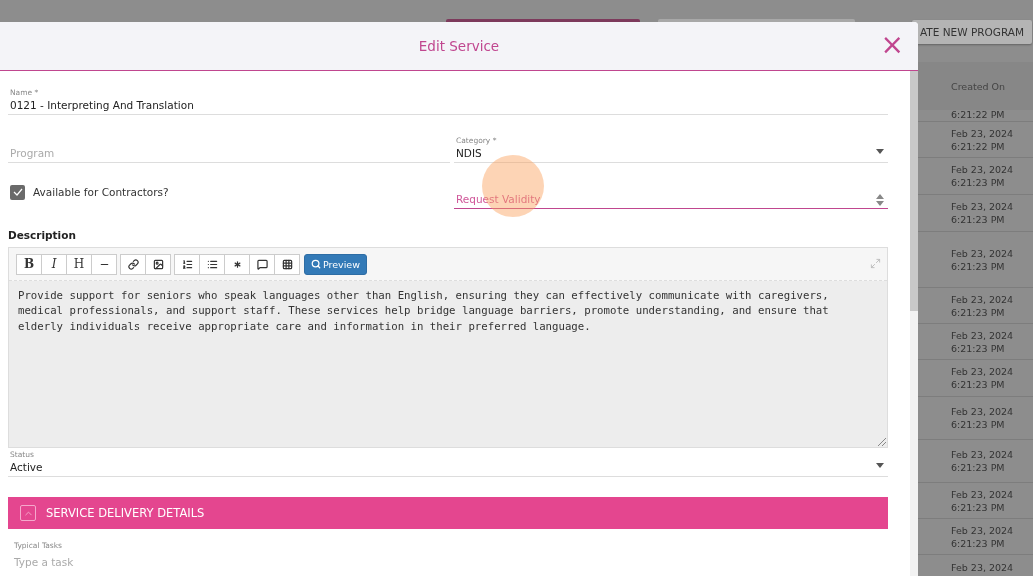  What do you see at coordinates (17, 192) in the screenshot?
I see `checkbox` at bounding box center [17, 192].